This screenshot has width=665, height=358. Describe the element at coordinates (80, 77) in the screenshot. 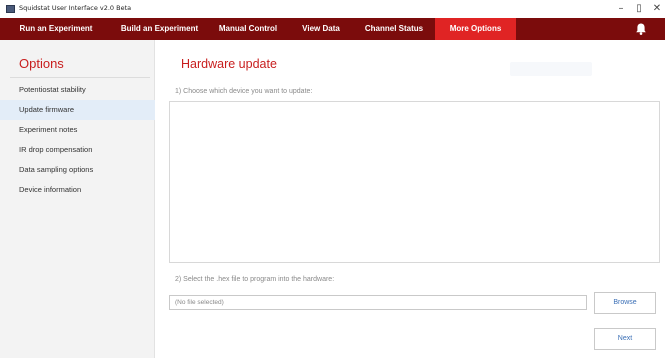

I see `sidebar-divider` at that location.